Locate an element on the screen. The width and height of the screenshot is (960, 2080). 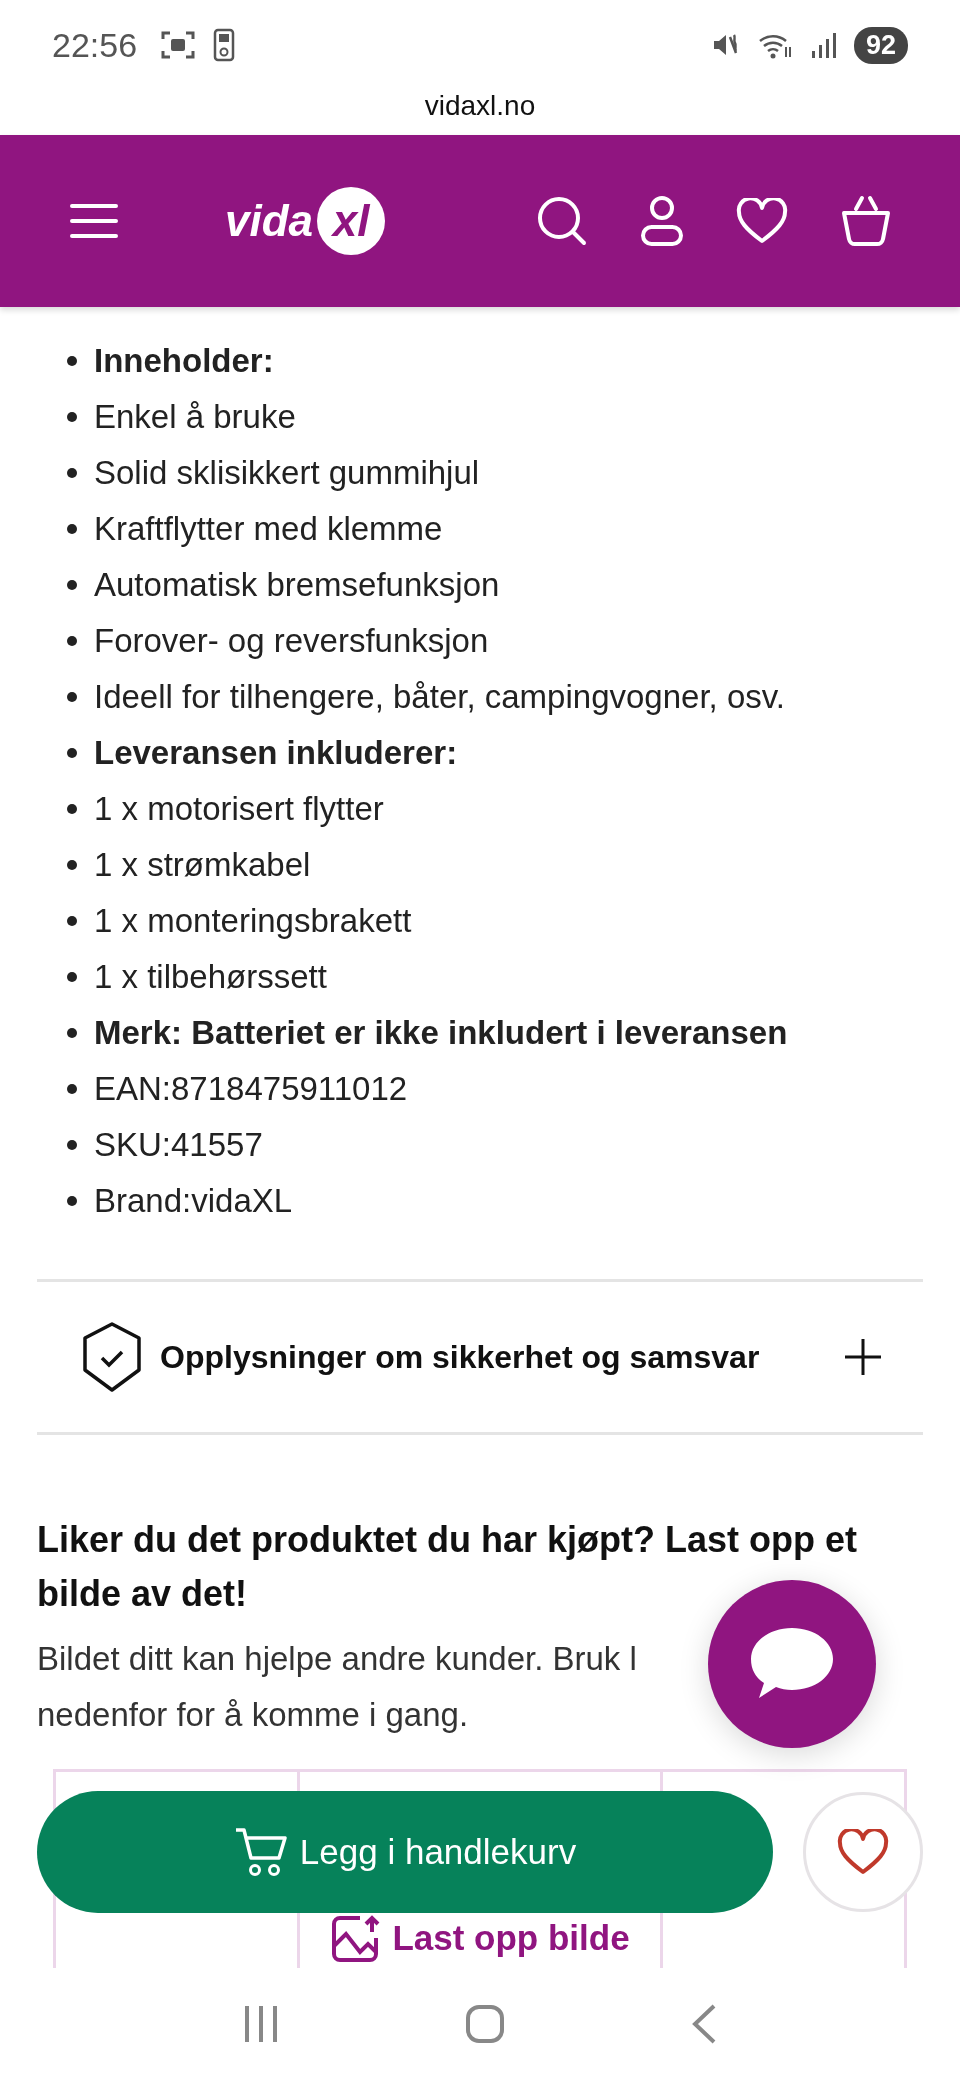
screenshot-icon is located at coordinates (178, 45).